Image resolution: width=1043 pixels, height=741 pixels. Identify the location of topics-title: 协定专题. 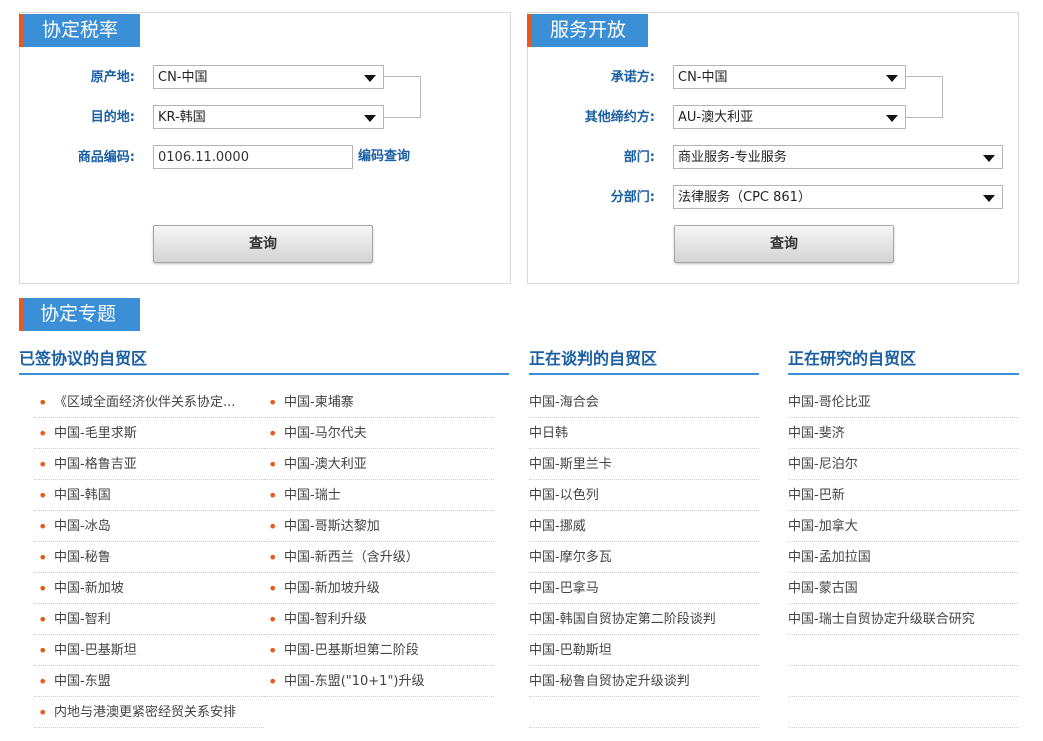
(80, 314).